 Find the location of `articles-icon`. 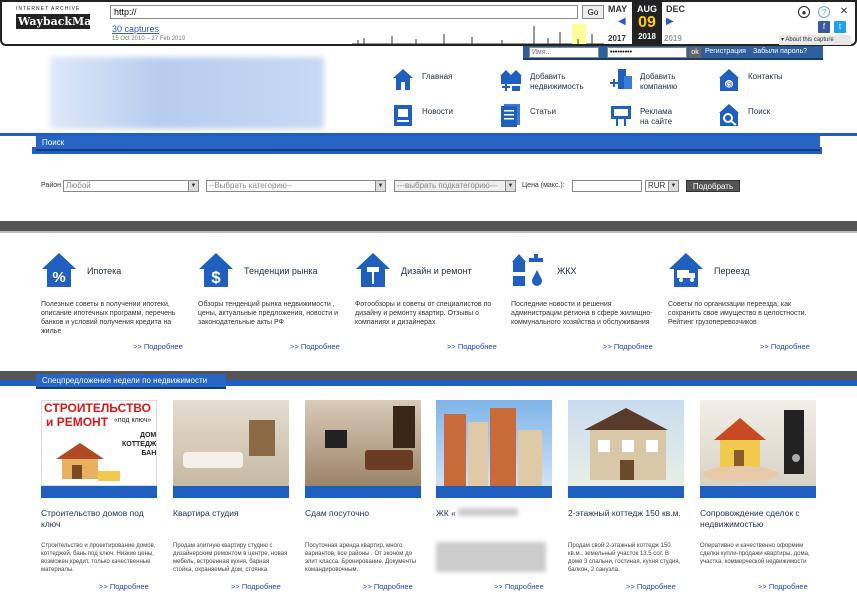

articles-icon is located at coordinates (510, 115).